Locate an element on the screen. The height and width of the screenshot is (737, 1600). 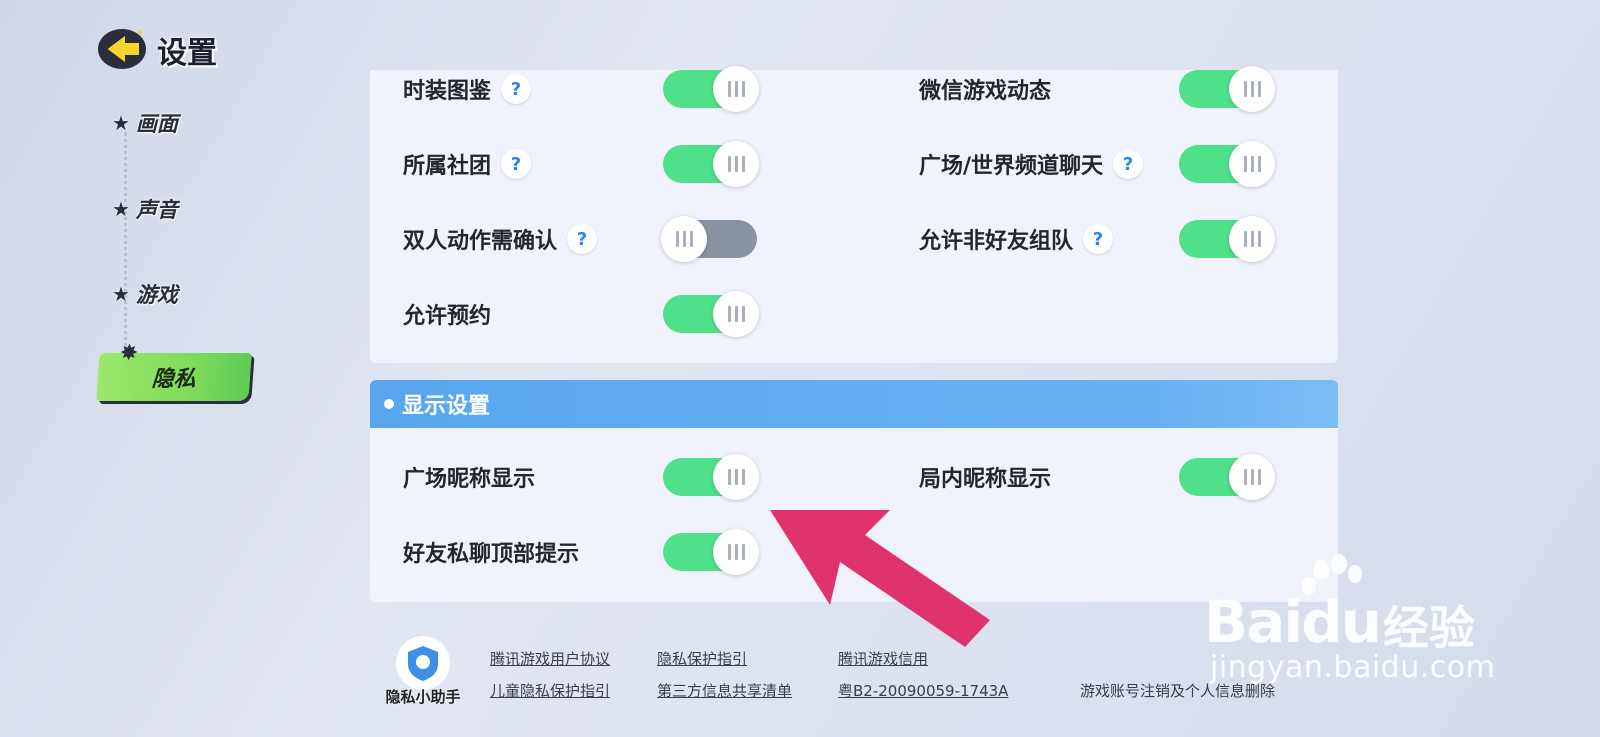
back-arrow-icon is located at coordinates (122, 49).